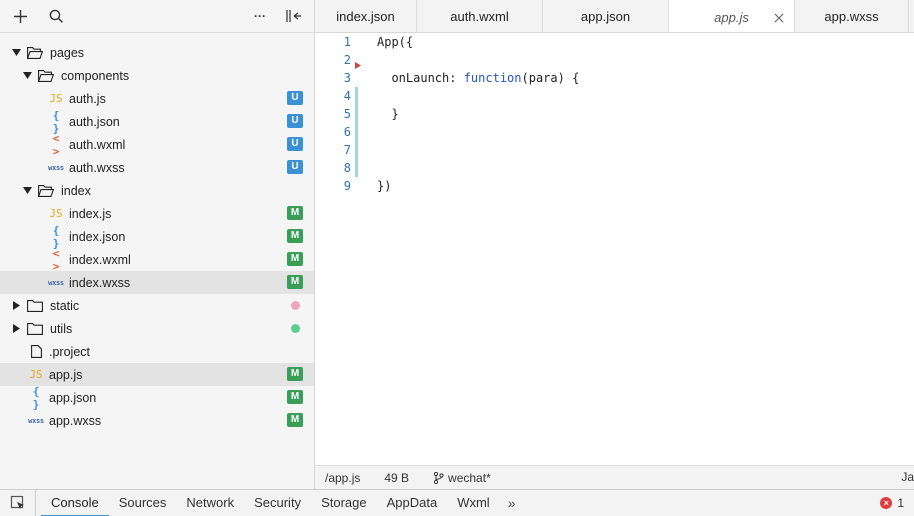  Describe the element at coordinates (907, 477) in the screenshot. I see `language-mode: Ja` at that location.